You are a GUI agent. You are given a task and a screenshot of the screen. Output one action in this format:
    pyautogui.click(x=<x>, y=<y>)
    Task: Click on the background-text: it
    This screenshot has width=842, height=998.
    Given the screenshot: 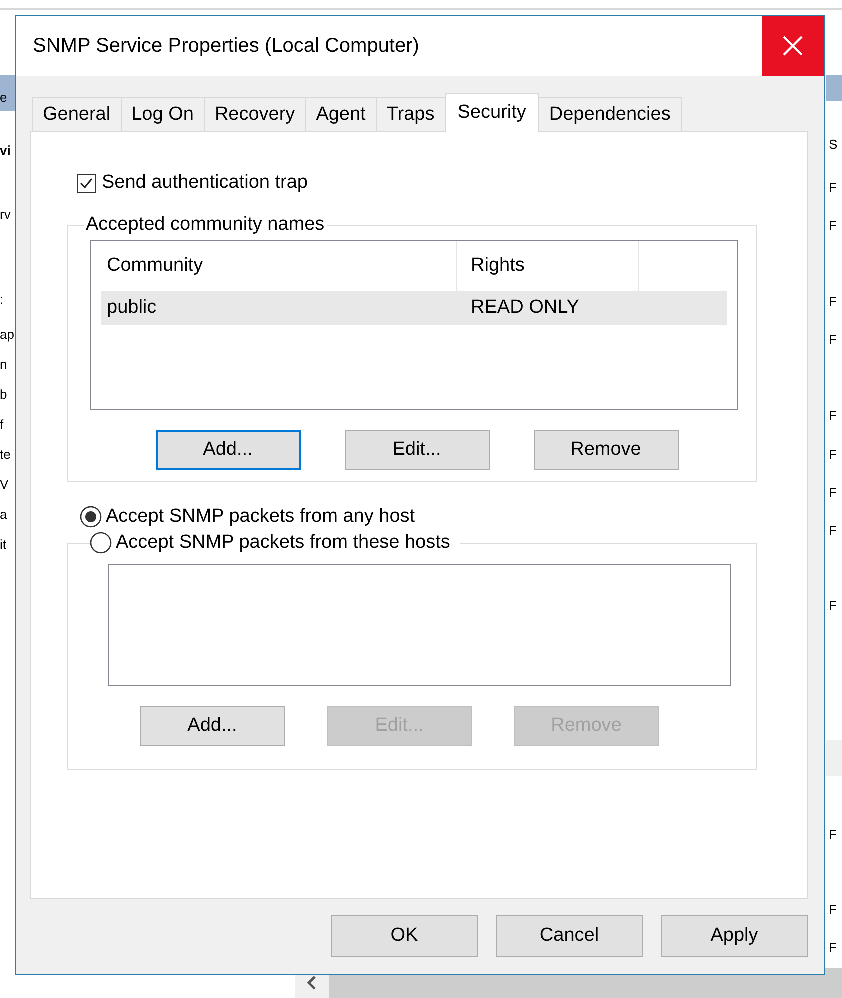 What is the action you would take?
    pyautogui.click(x=3, y=545)
    